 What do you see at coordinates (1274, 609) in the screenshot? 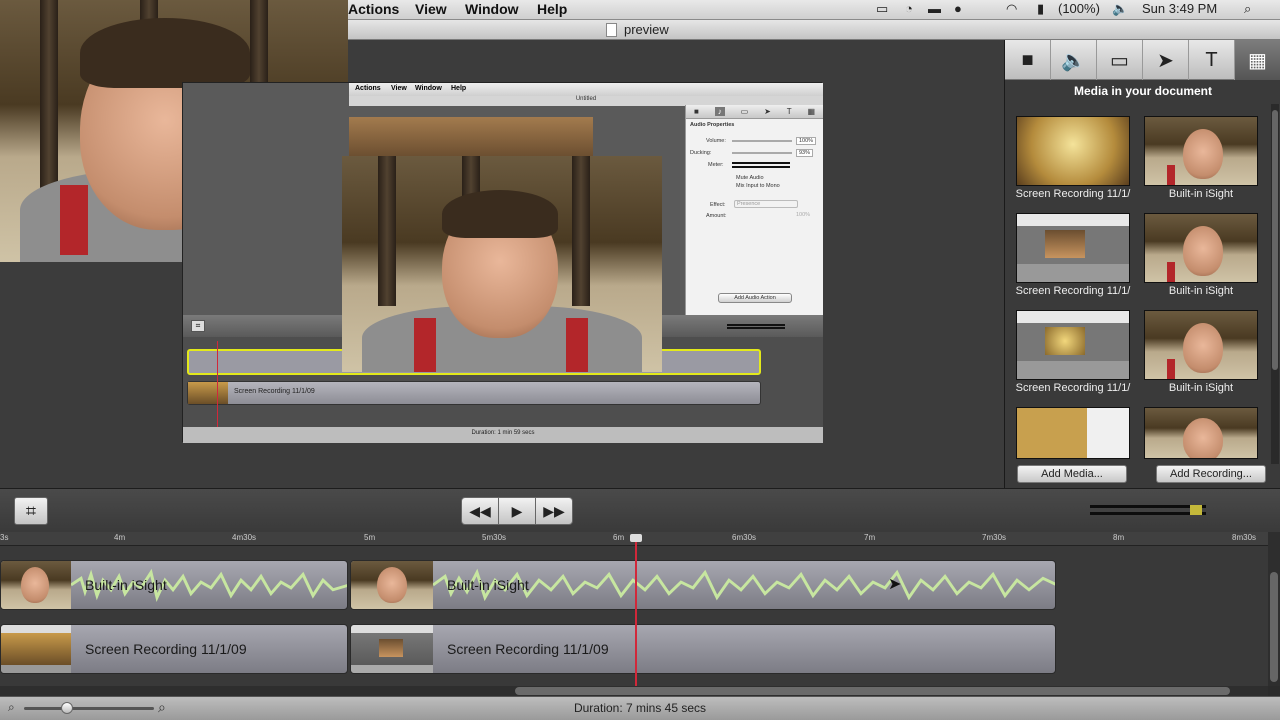
I see `timeline-vertical-scrollbar` at bounding box center [1274, 609].